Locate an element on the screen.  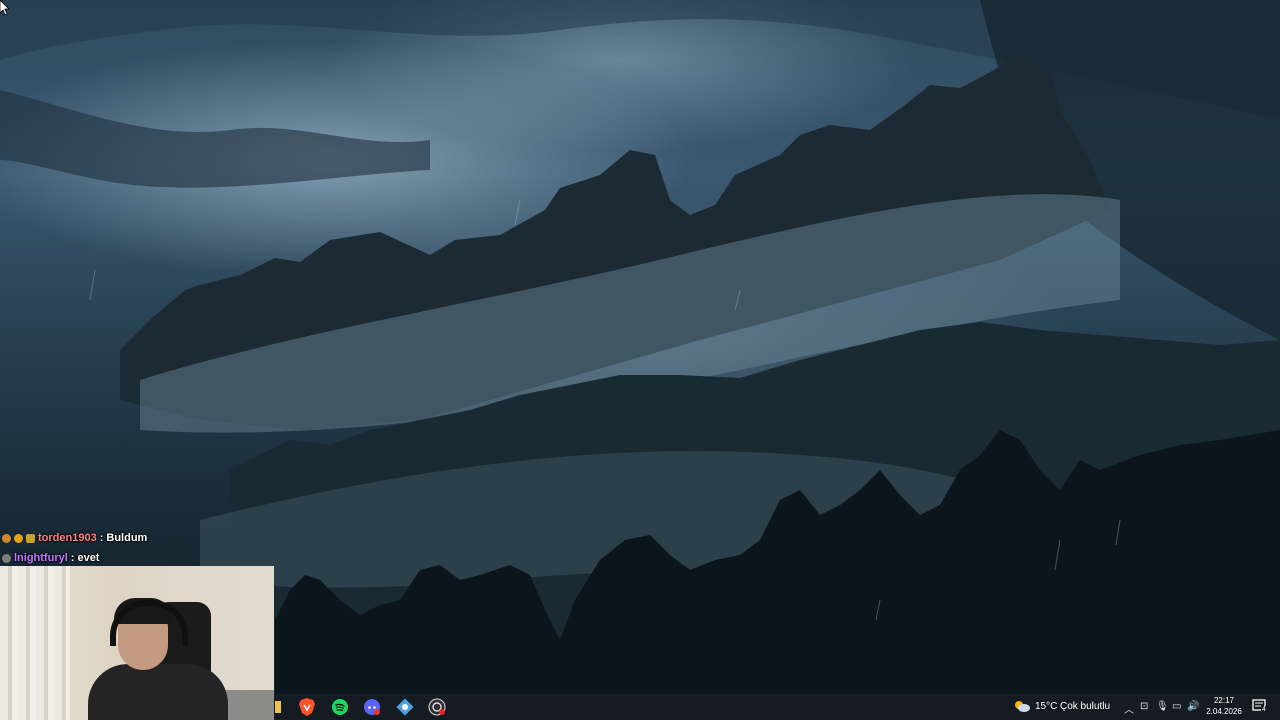
obs-icon is located at coordinates (437, 707).